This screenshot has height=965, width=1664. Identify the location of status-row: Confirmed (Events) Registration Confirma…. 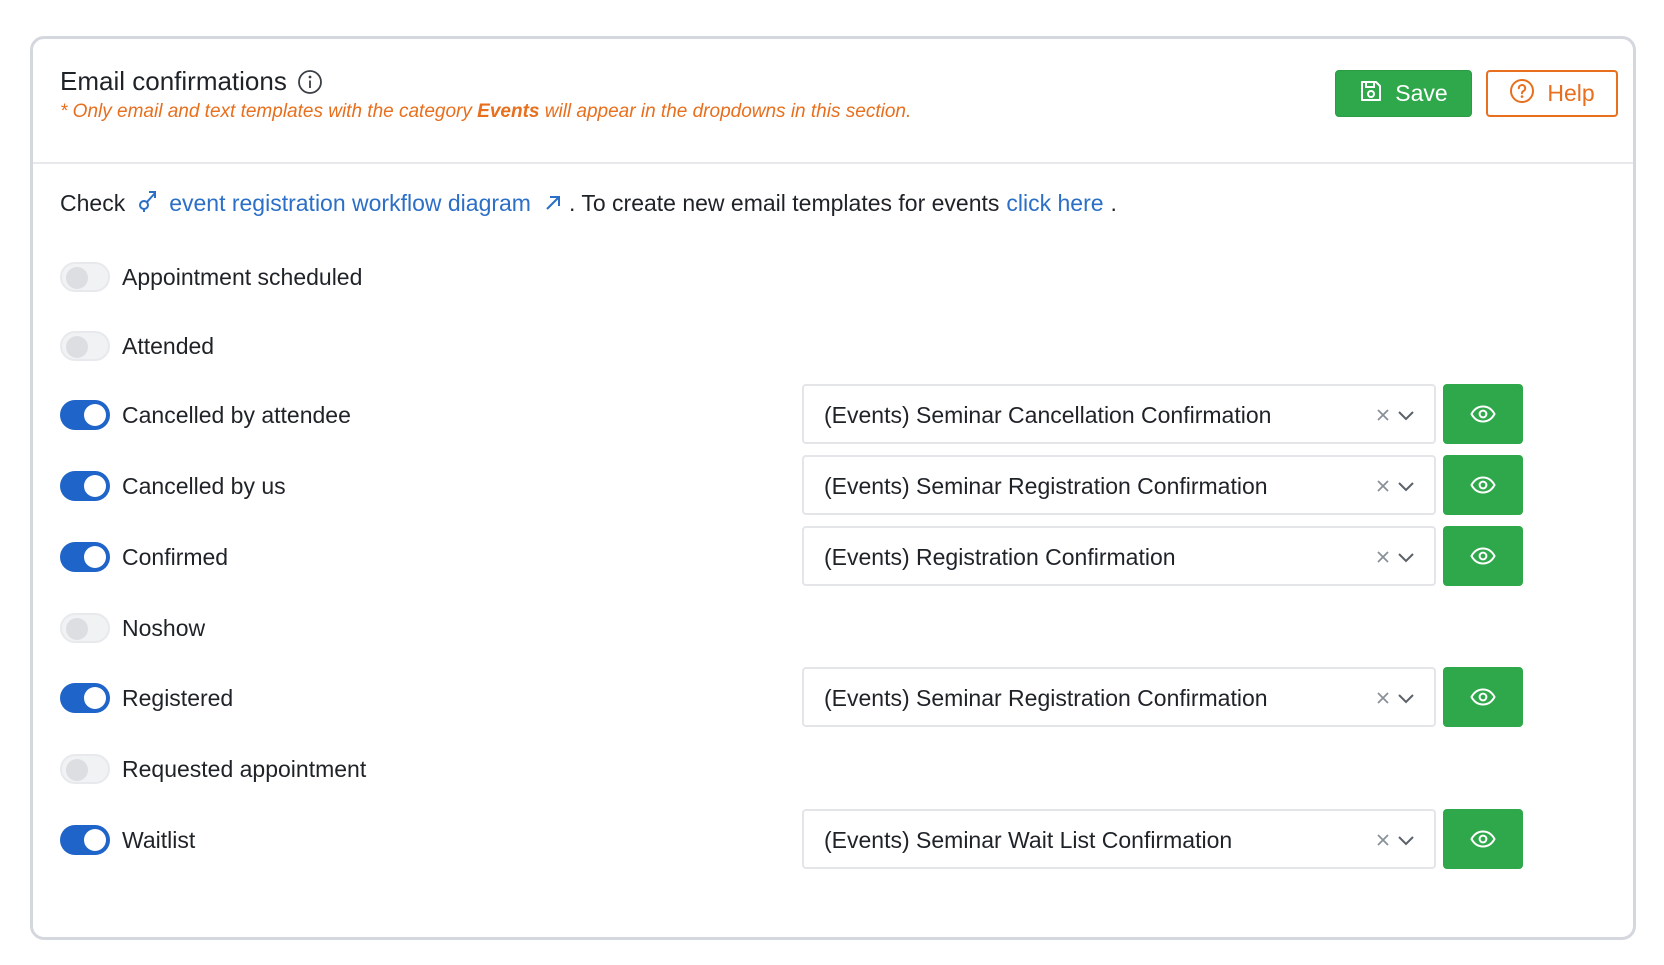
(839, 557).